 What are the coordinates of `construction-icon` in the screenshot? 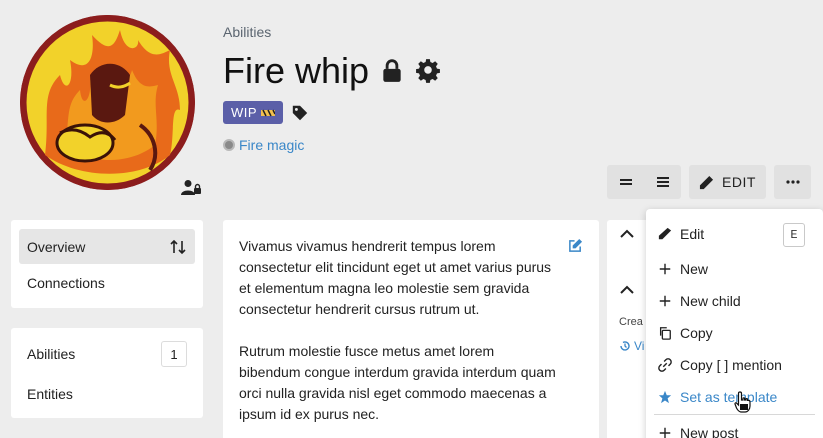 It's located at (268, 112).